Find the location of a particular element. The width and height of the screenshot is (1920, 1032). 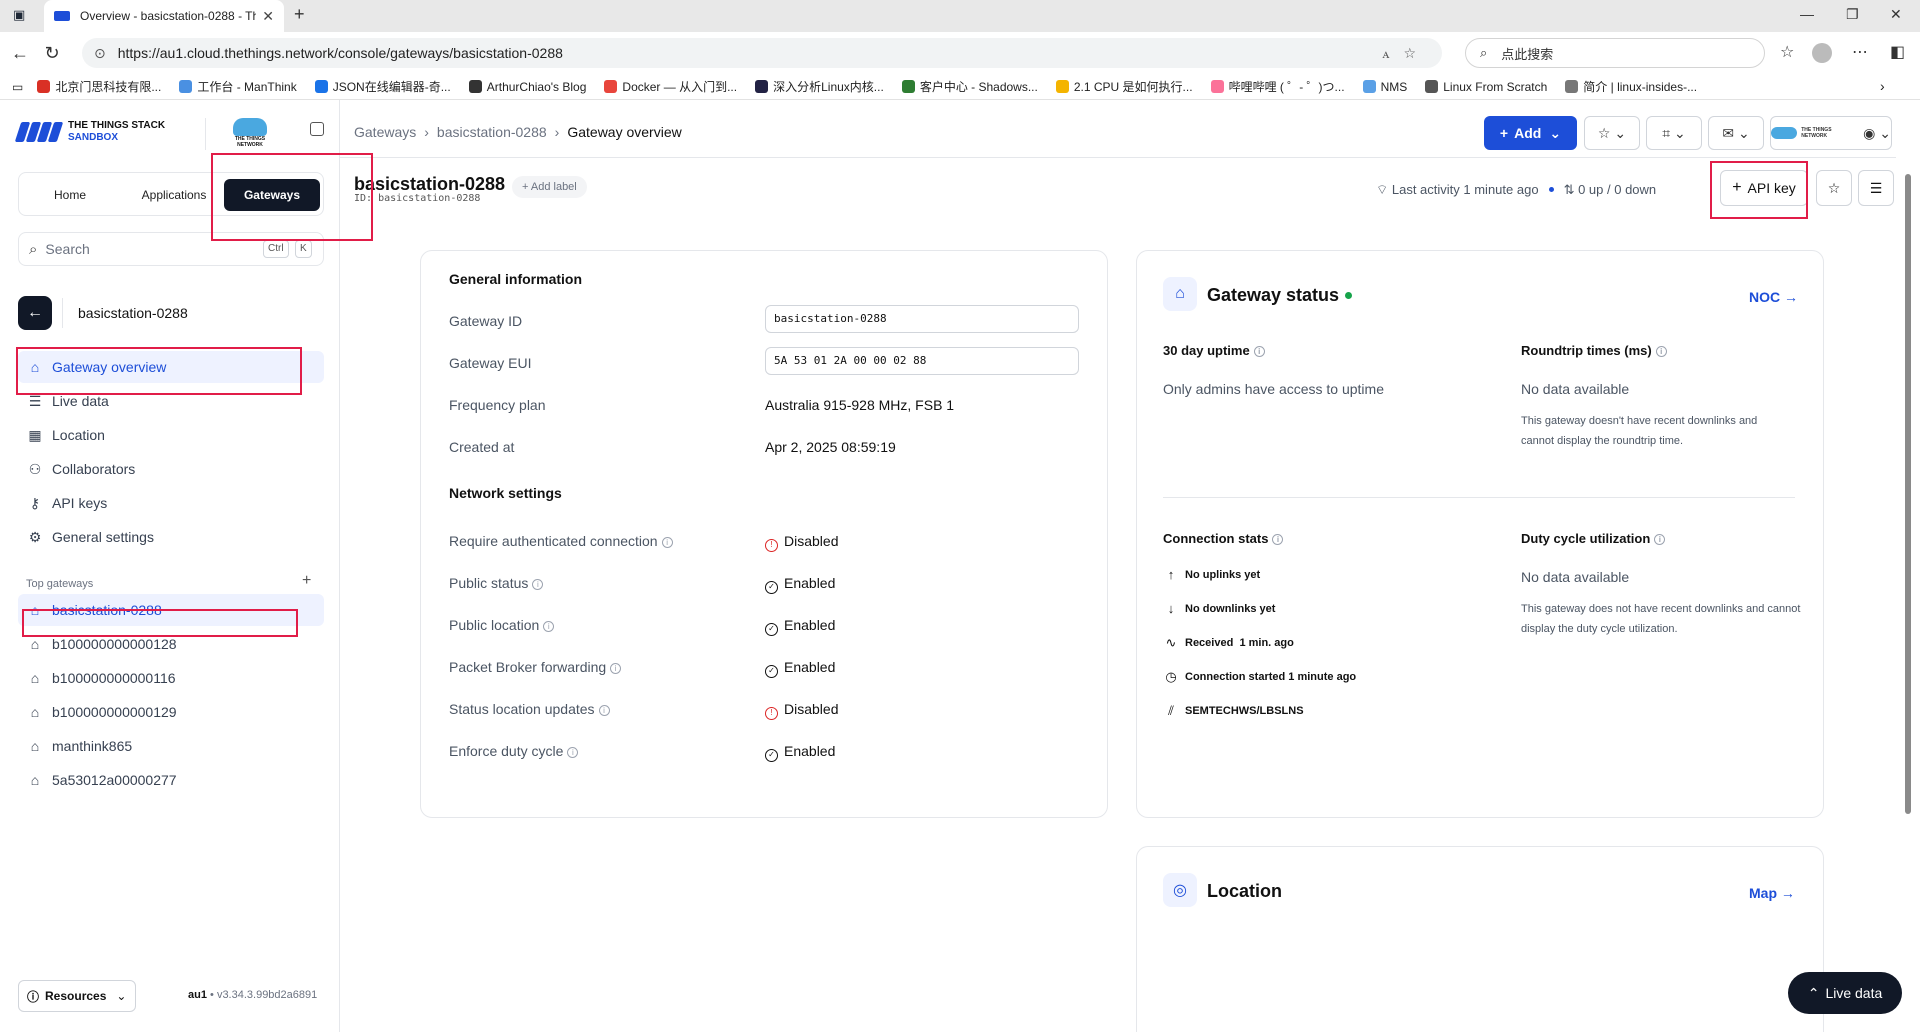

sidebar-search-input: ⌕ Search Ctrl K is located at coordinates (171, 249).